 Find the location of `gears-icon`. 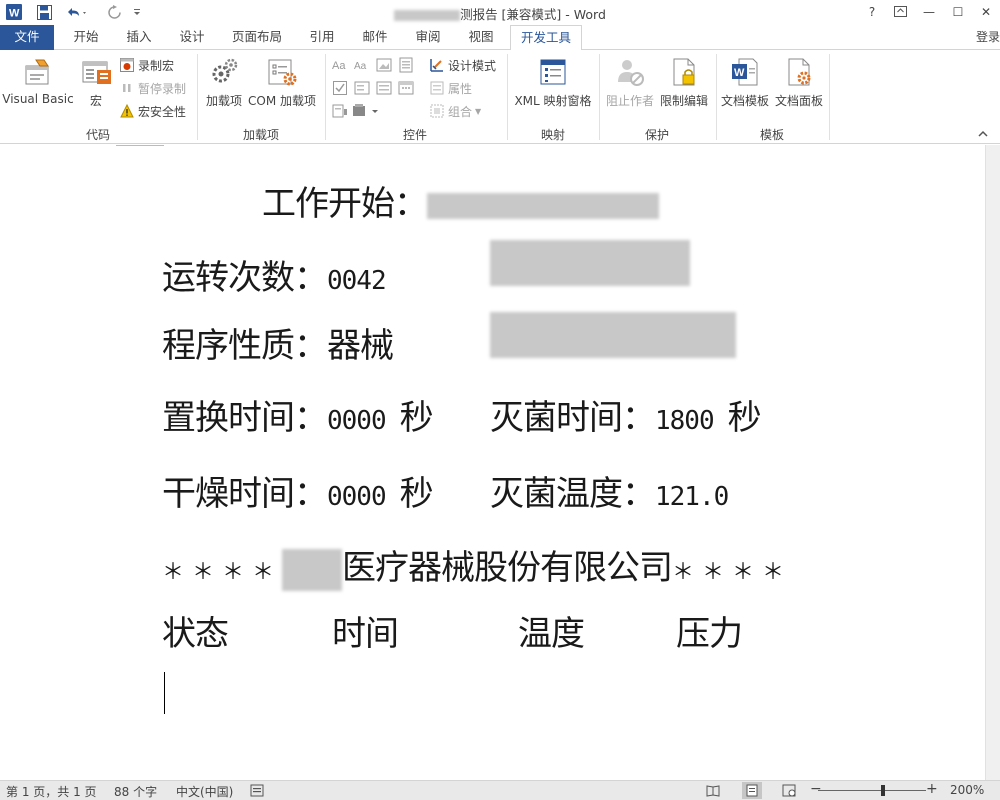

gears-icon is located at coordinates (225, 70).